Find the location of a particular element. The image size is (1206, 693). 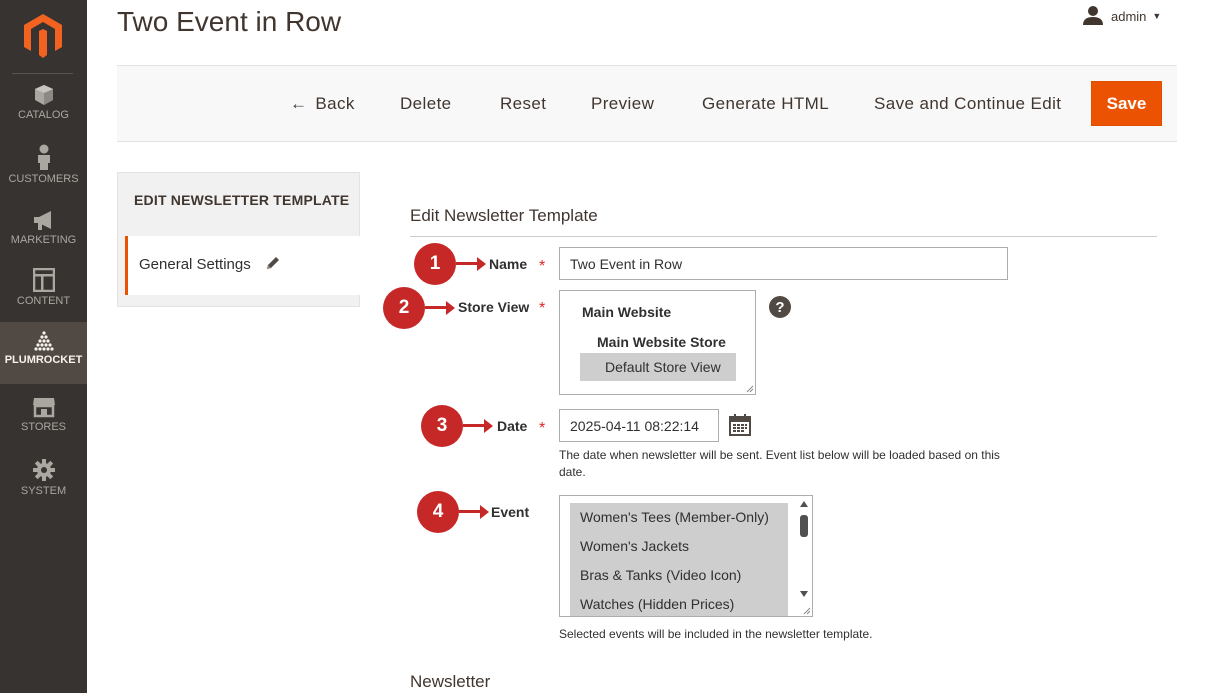

megaphone-icon is located at coordinates (43, 220).